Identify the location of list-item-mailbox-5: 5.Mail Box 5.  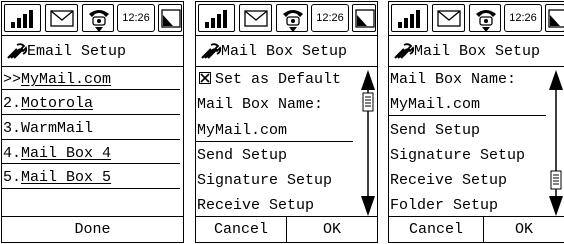
(56, 177).